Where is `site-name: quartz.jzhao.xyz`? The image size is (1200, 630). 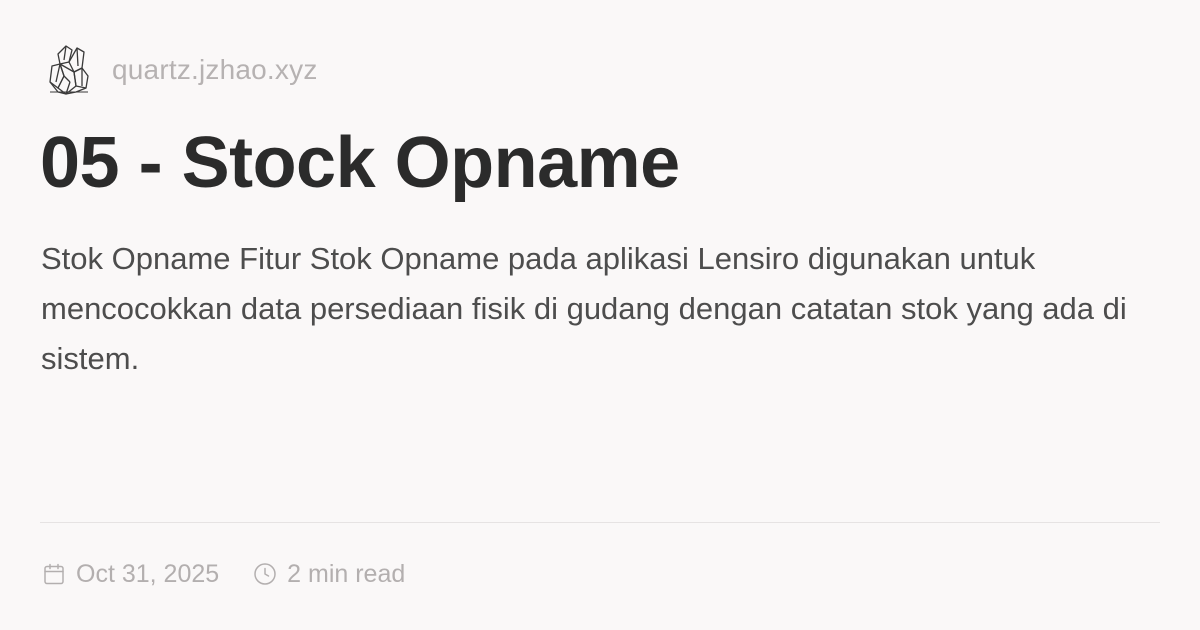 site-name: quartz.jzhao.xyz is located at coordinates (215, 69).